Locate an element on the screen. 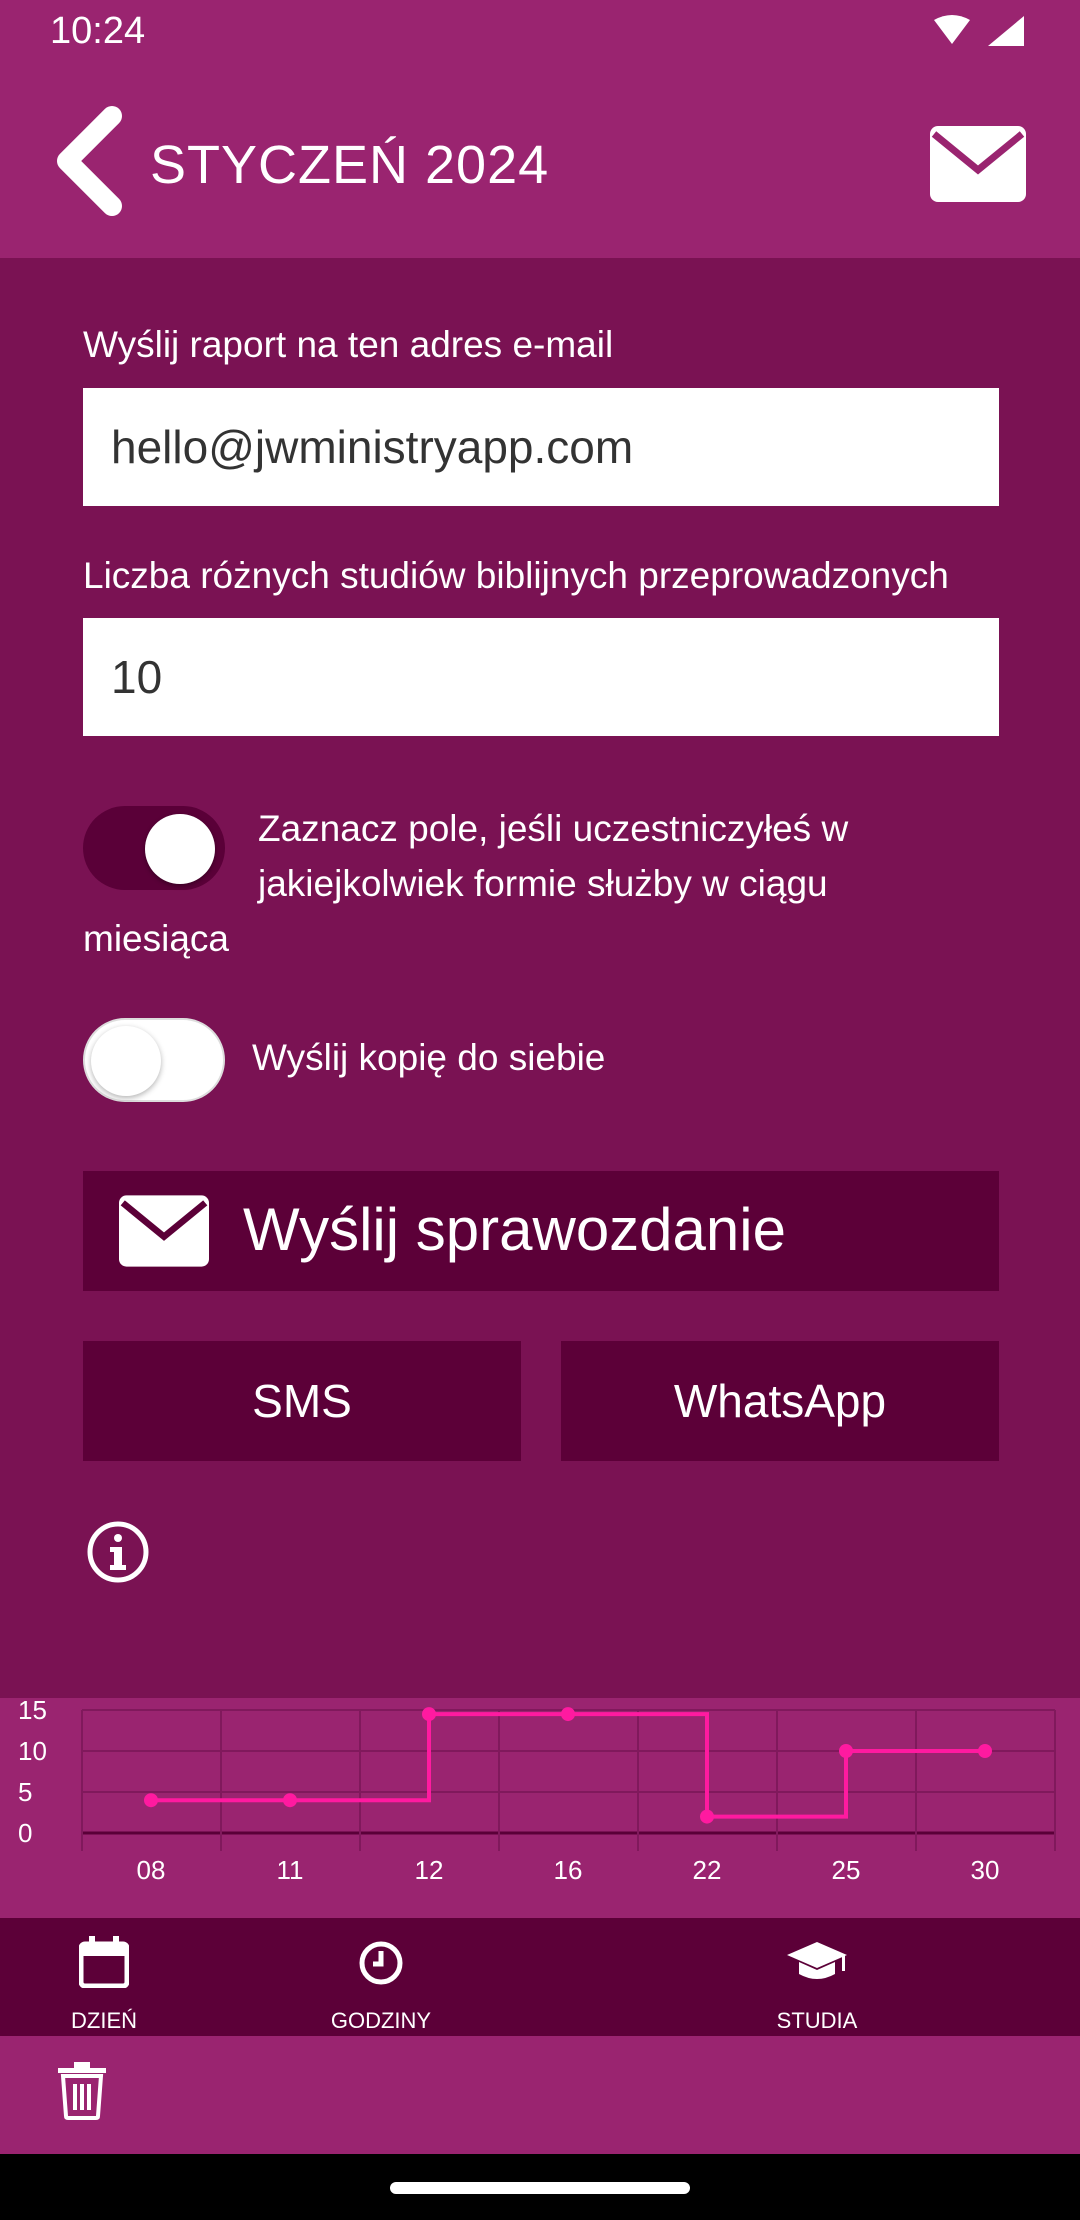 Image resolution: width=1080 pixels, height=2220 pixels. series-line is located at coordinates (568, 1765).